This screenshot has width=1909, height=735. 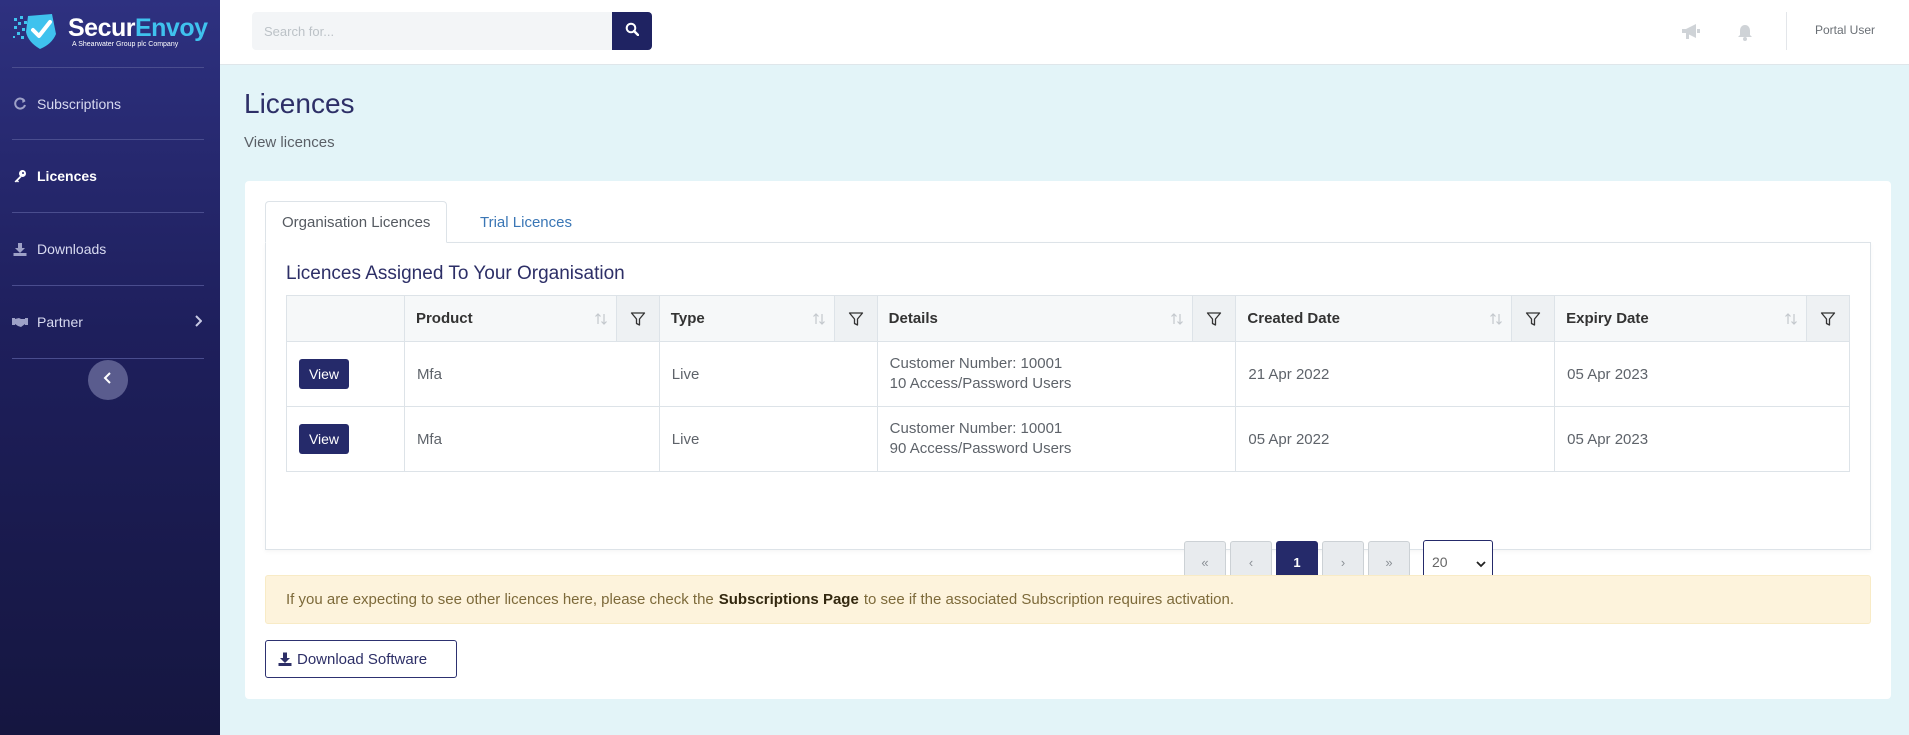 I want to click on sidebar-item-partner: Partner, so click(x=108, y=322).